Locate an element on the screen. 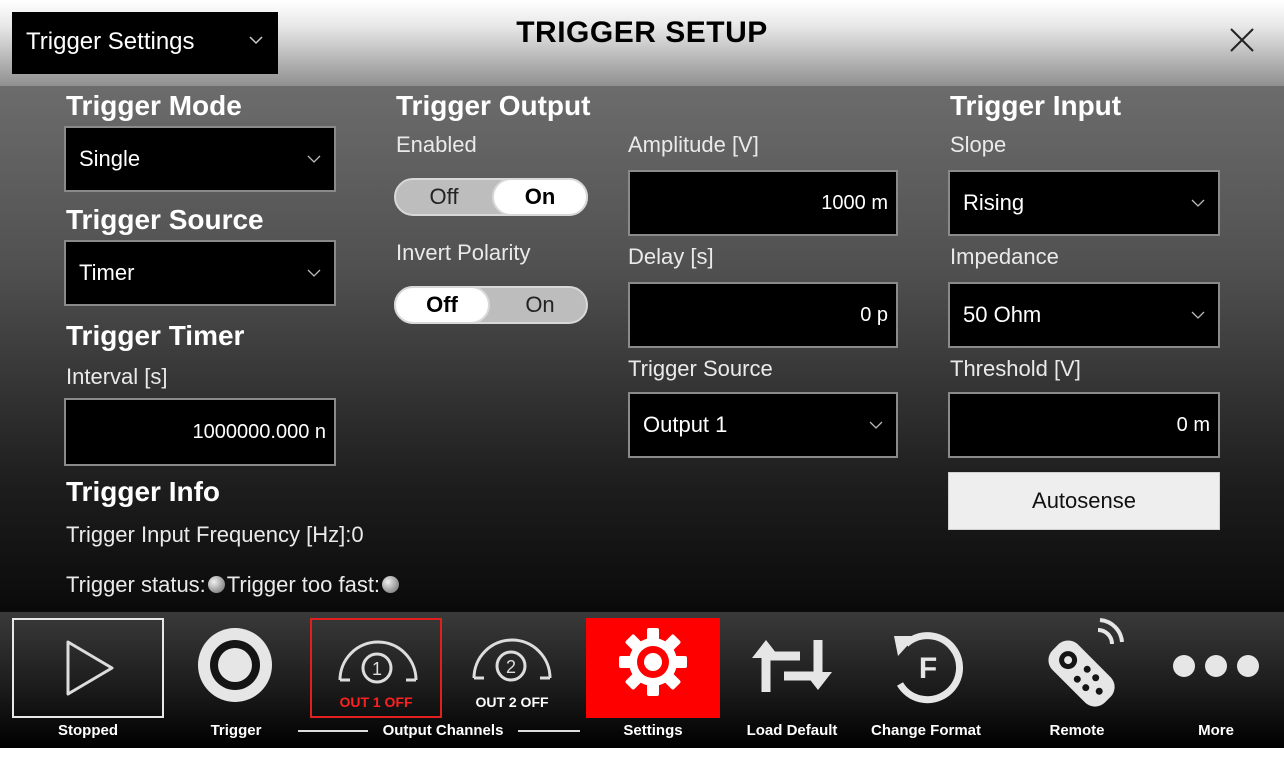 The width and height of the screenshot is (1284, 759). amplitude-label: Amplitude [V] is located at coordinates (693, 144).